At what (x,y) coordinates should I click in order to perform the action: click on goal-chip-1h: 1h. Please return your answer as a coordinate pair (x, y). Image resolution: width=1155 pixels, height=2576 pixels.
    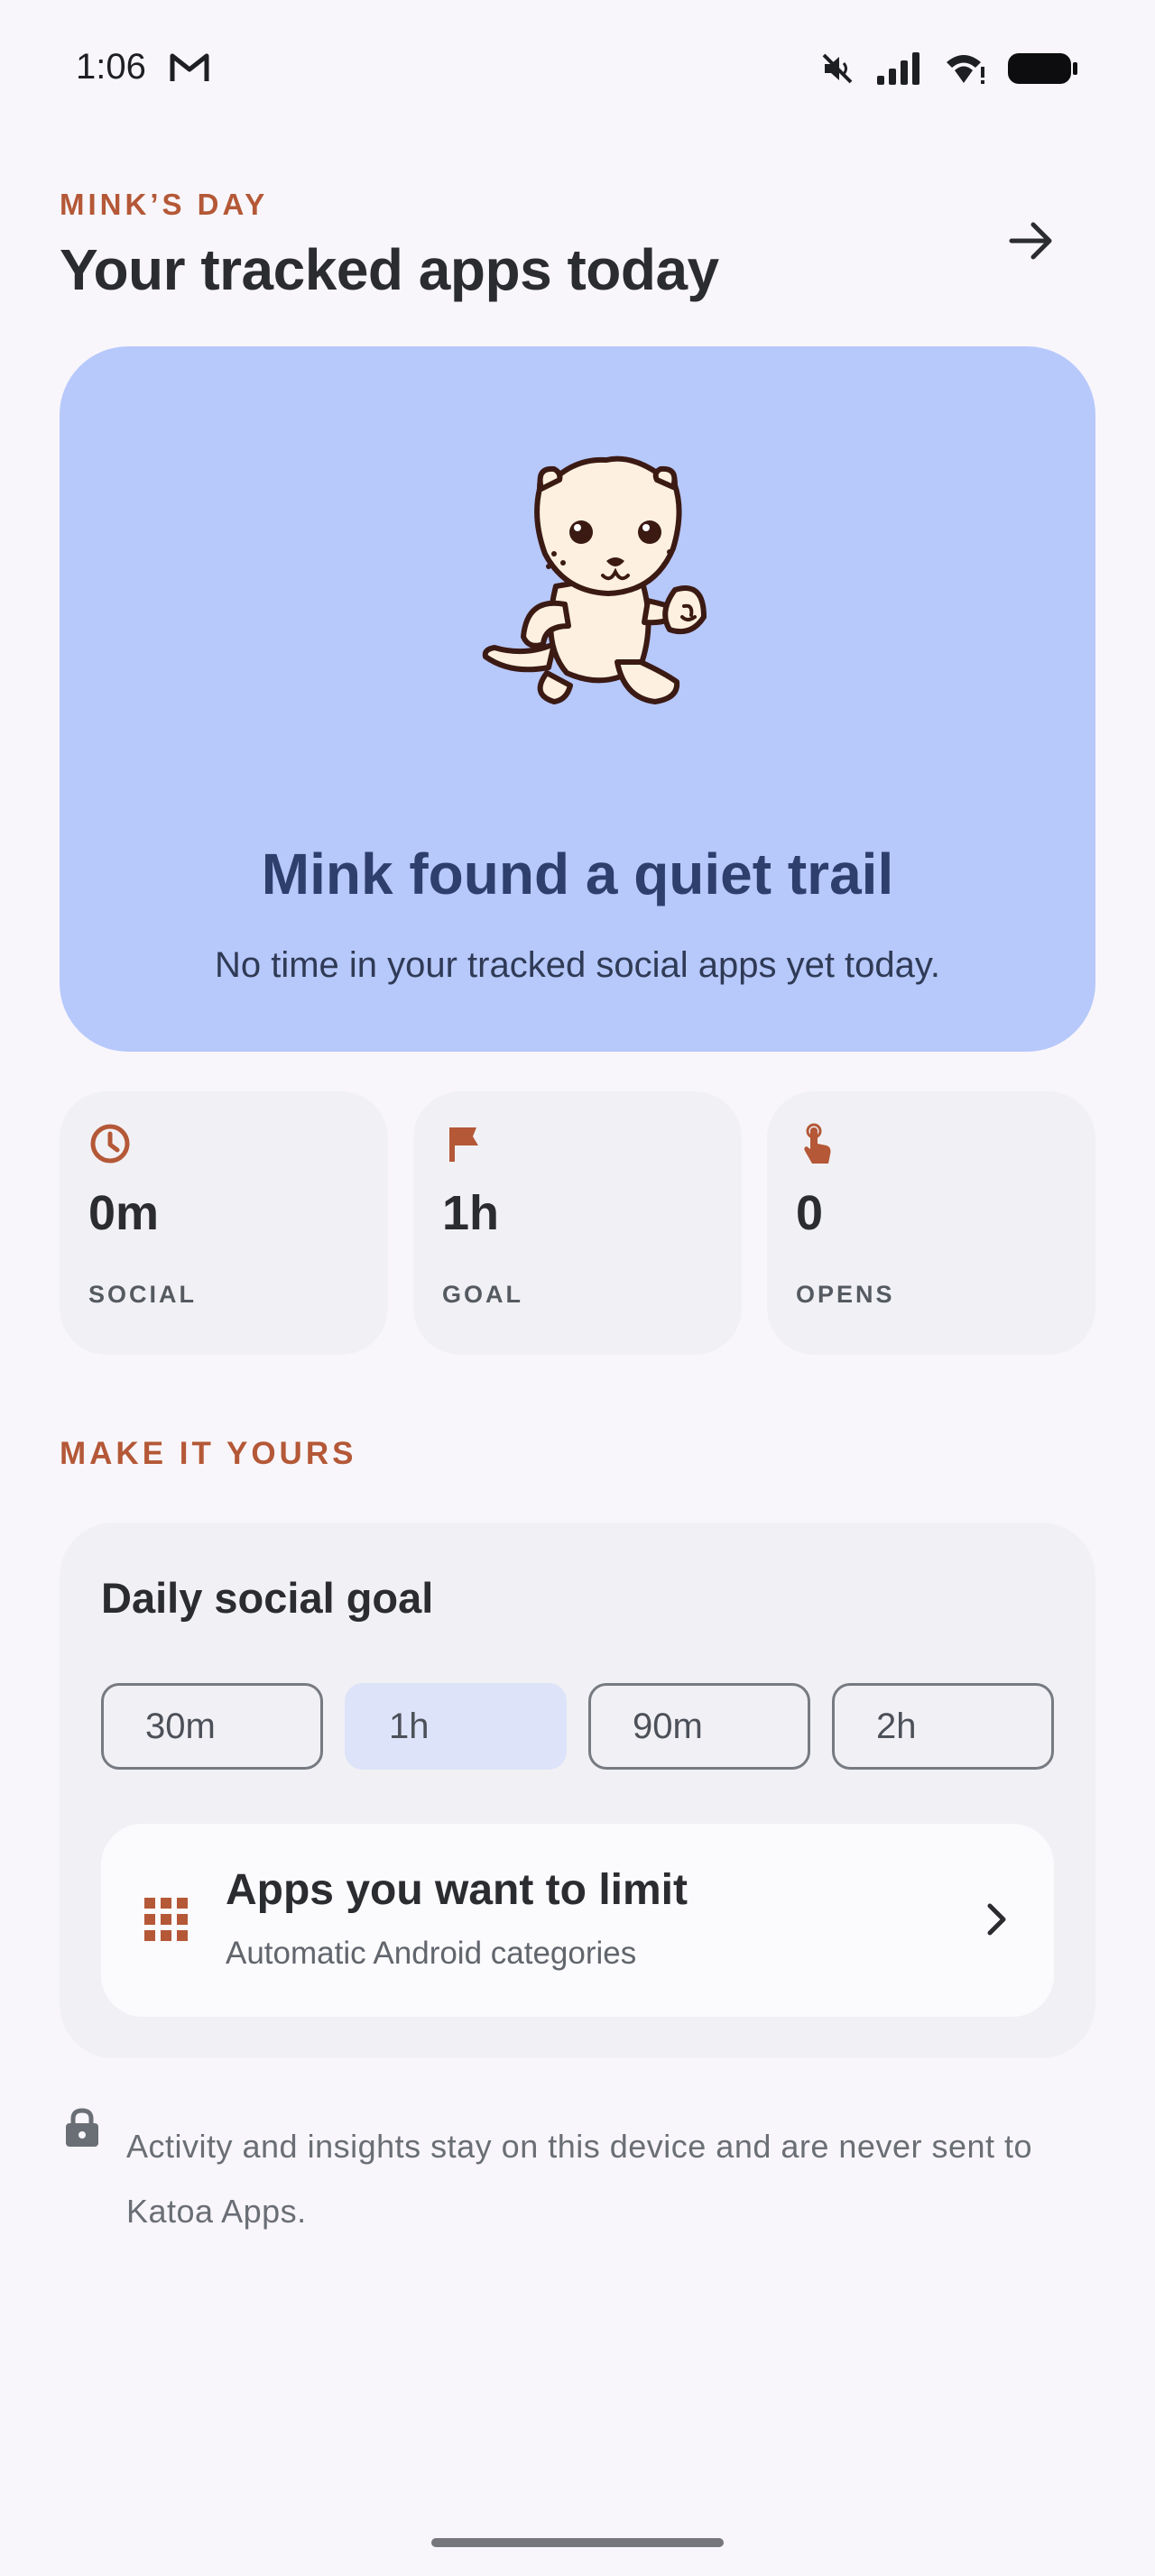
    Looking at the image, I should click on (456, 1727).